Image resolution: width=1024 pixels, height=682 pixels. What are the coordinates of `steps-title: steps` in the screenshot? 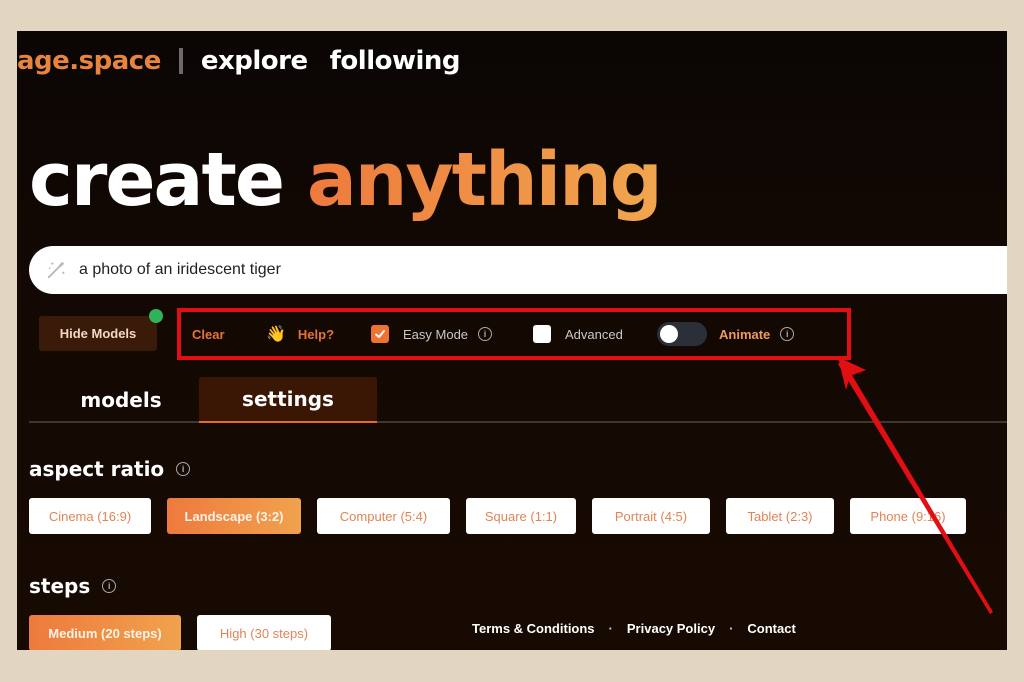 It's located at (60, 586).